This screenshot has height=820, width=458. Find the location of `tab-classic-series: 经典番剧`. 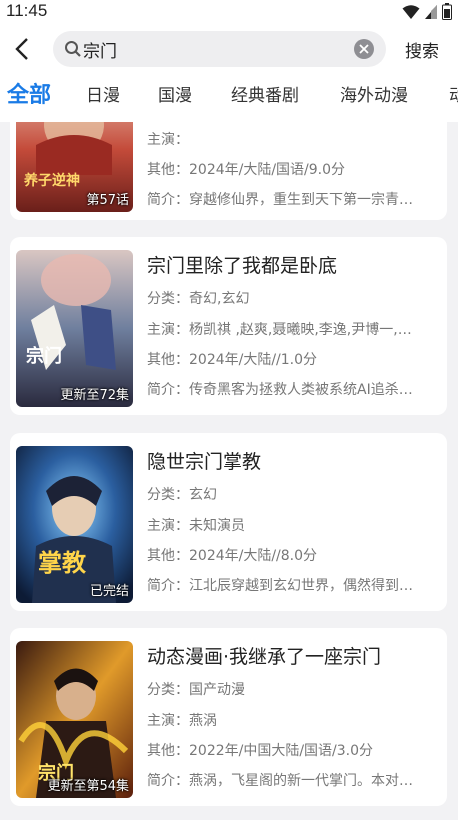

tab-classic-series: 经典番剧 is located at coordinates (265, 96).